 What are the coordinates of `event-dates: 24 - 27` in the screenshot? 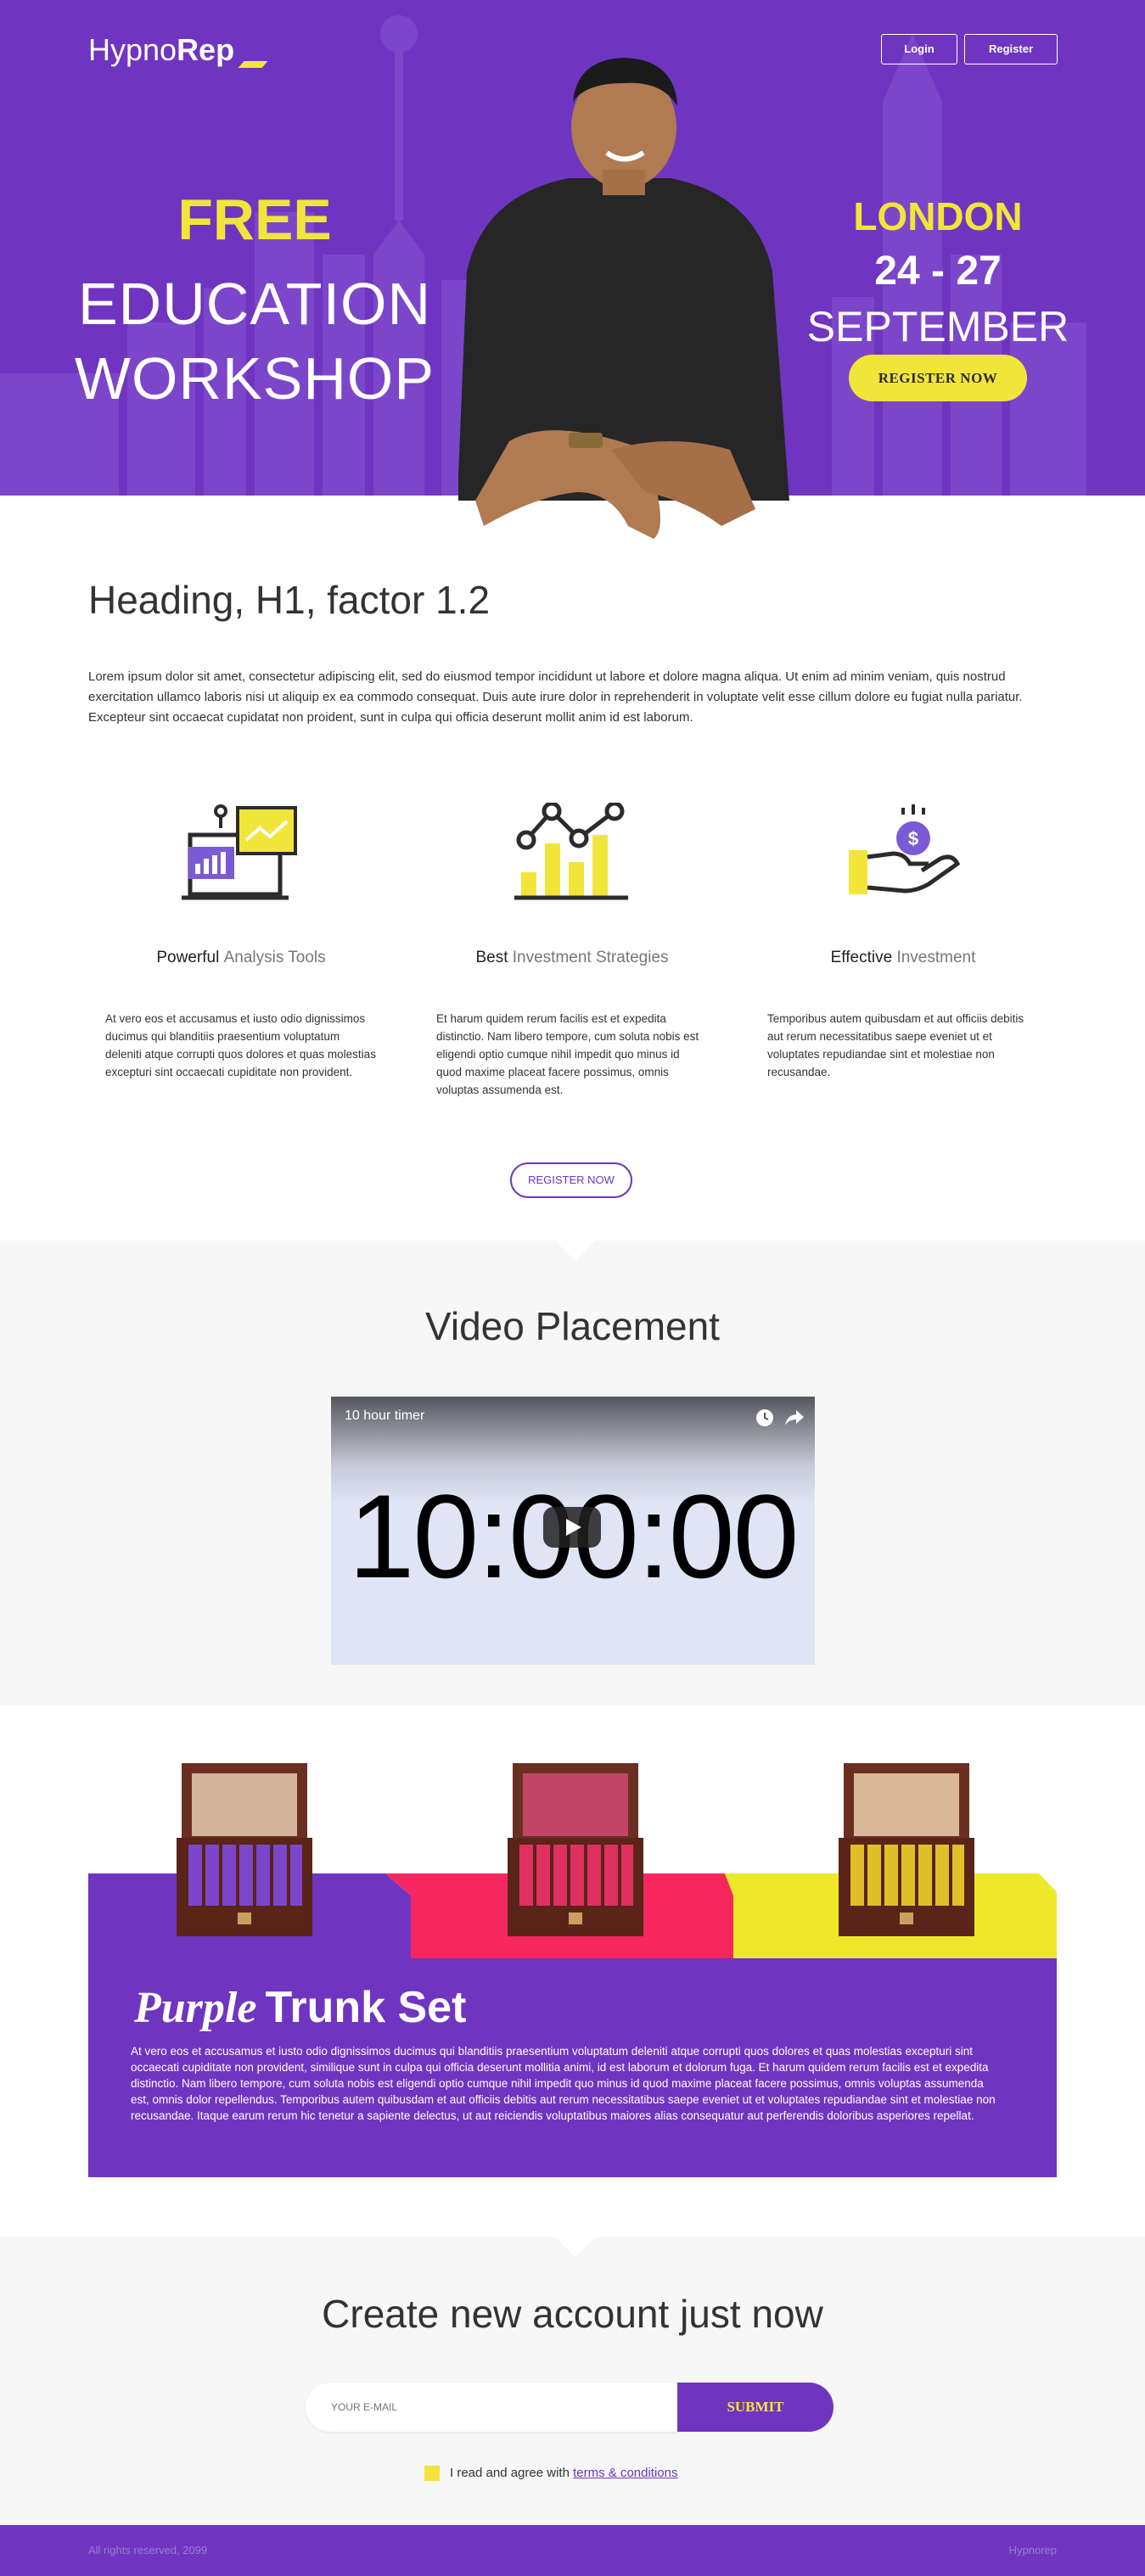 It's located at (938, 272).